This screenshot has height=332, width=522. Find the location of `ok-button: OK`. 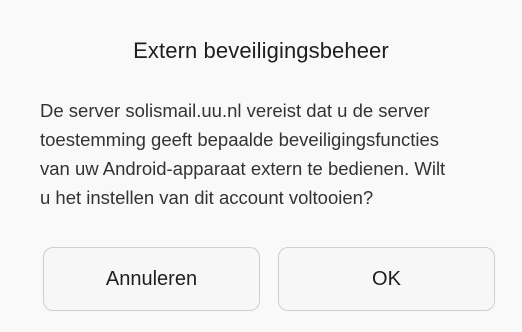

ok-button: OK is located at coordinates (386, 279).